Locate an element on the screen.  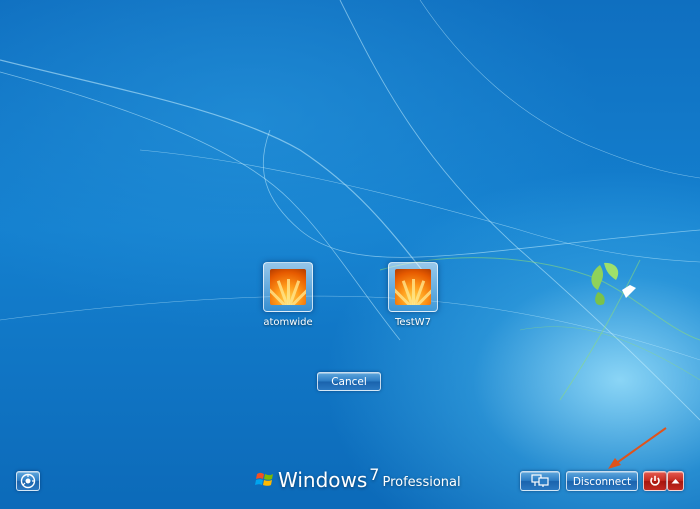
user-name: atomwide is located at coordinates (288, 322).